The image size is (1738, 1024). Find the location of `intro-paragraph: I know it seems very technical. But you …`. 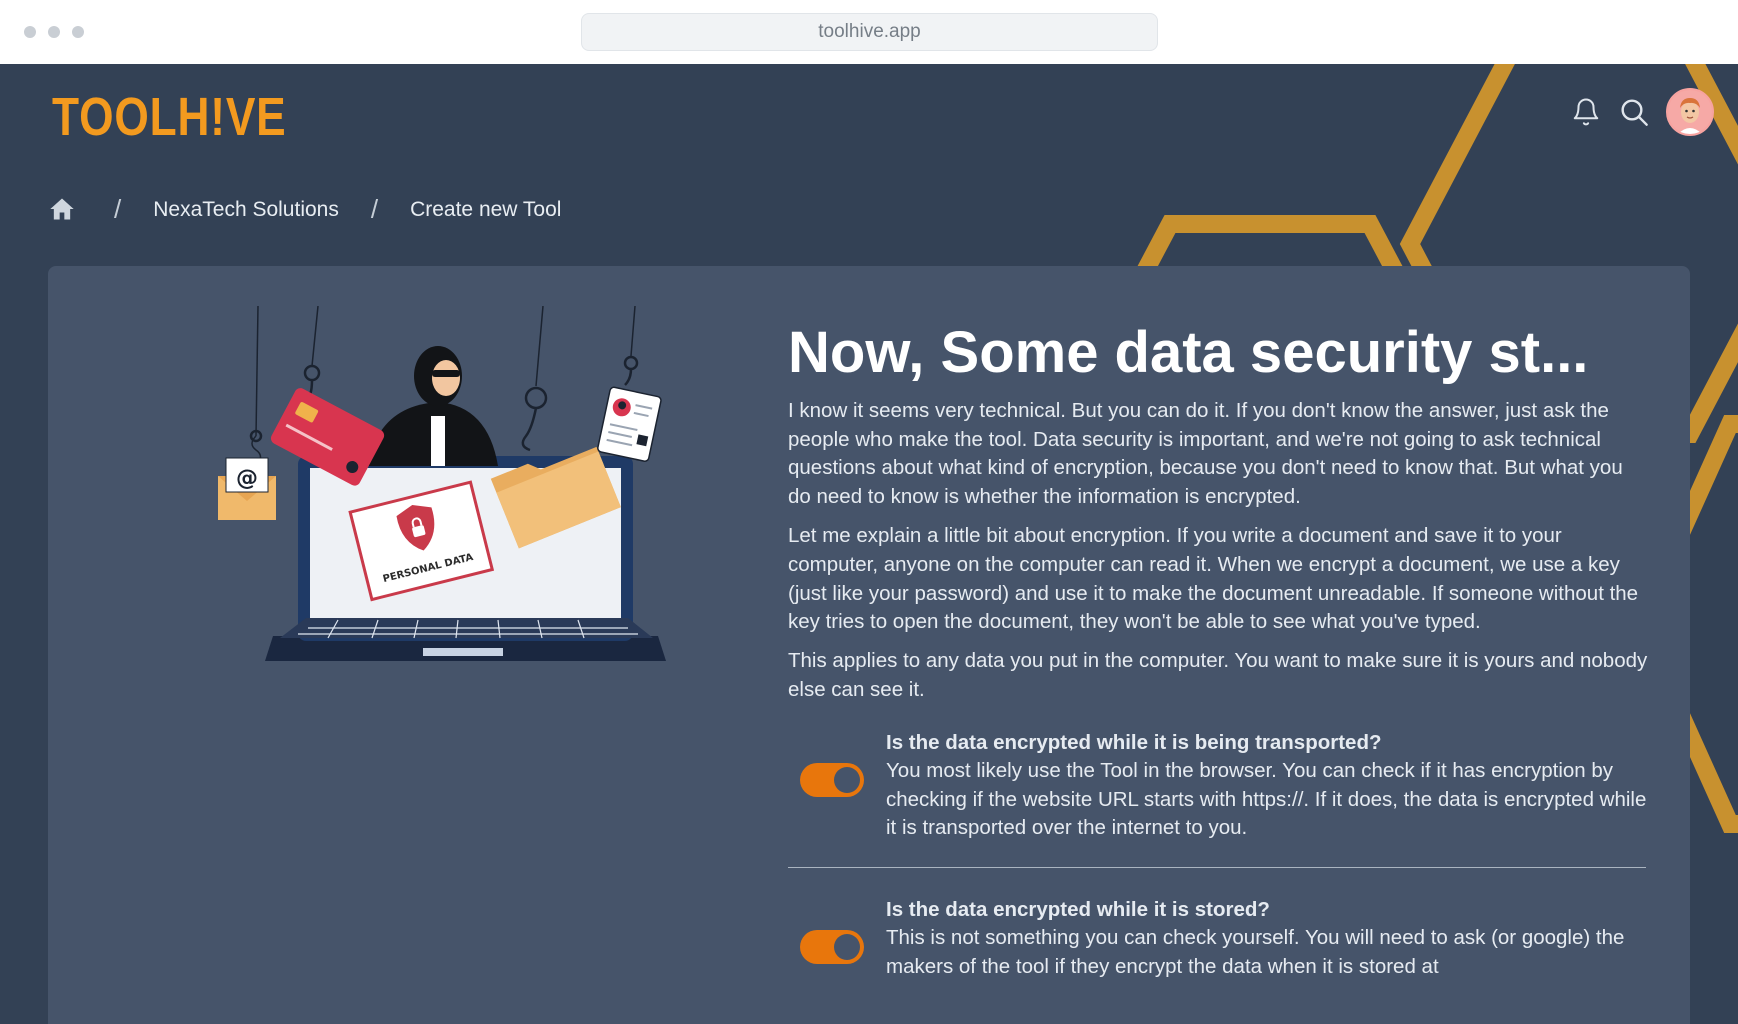

intro-paragraph: I know it seems very technical. But you … is located at coordinates (1205, 453).